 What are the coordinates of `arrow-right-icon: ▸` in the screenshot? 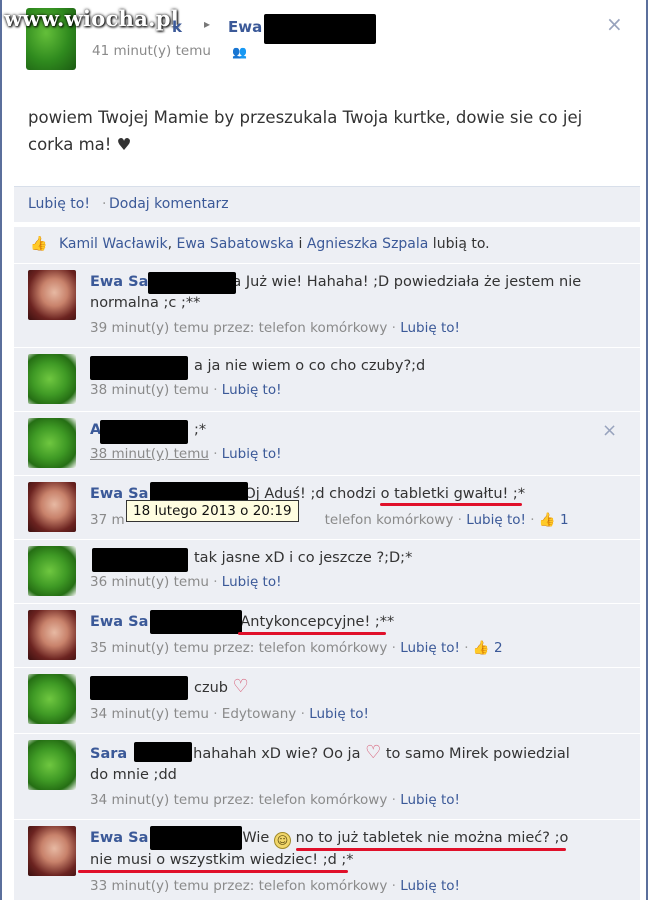 It's located at (207, 24).